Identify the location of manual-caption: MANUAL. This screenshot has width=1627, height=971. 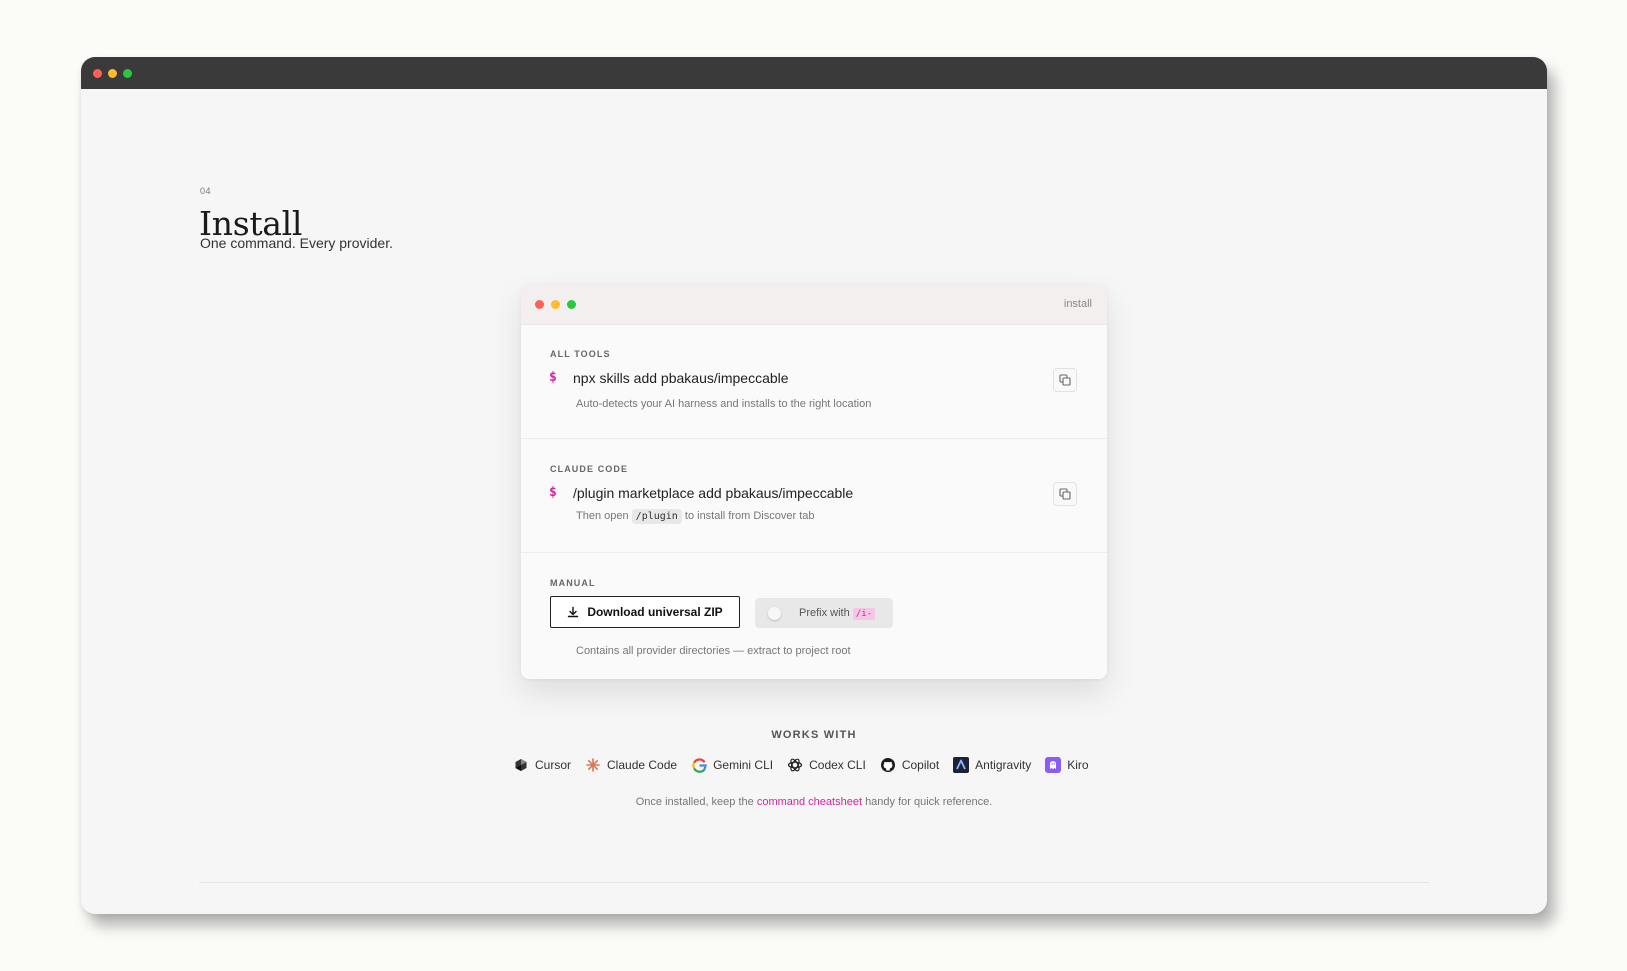
(573, 583).